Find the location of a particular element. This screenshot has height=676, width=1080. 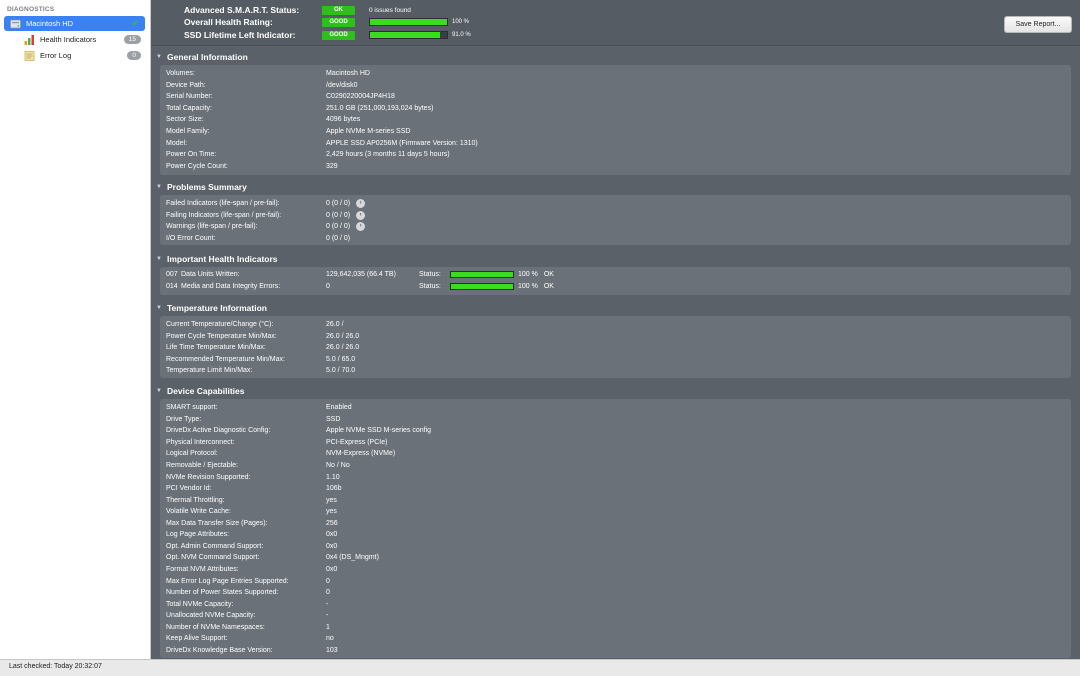

status-bar: Last checked: Today 20:32:07 is located at coordinates (540, 667).